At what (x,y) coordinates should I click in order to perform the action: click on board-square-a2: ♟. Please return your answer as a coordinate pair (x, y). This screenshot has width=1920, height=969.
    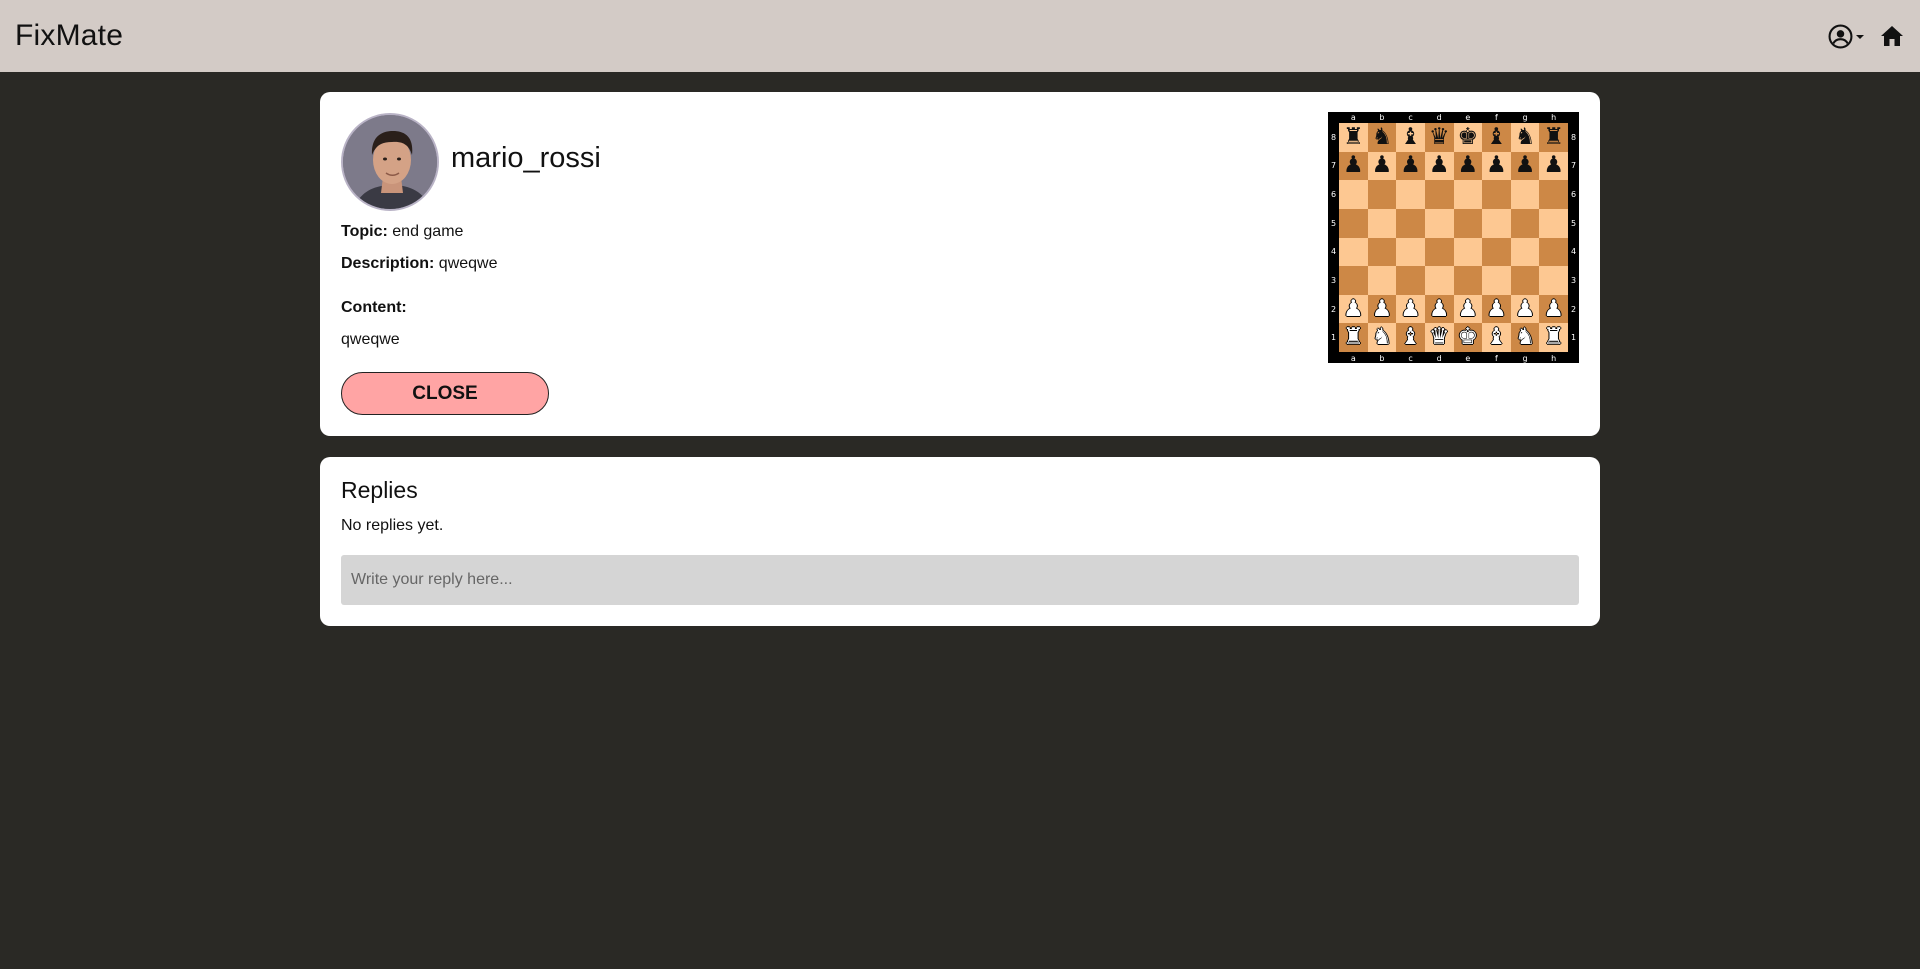
    Looking at the image, I should click on (1353, 309).